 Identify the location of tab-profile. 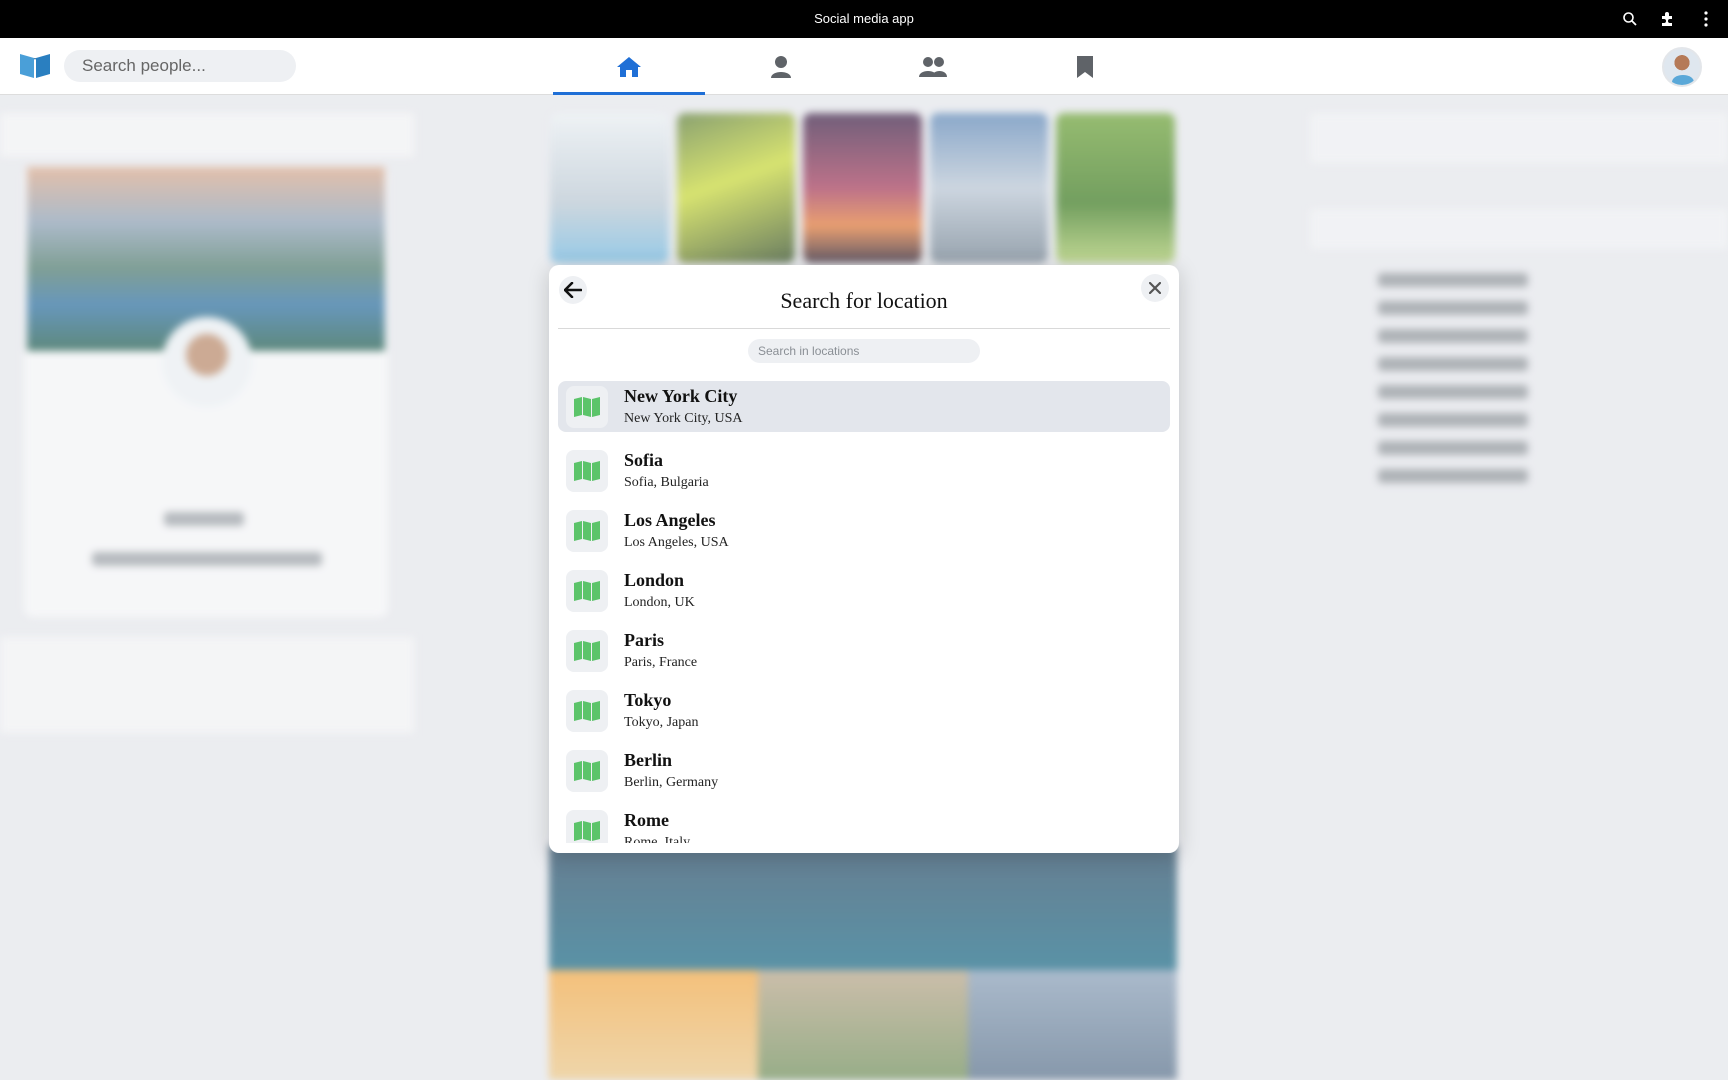
(781, 66).